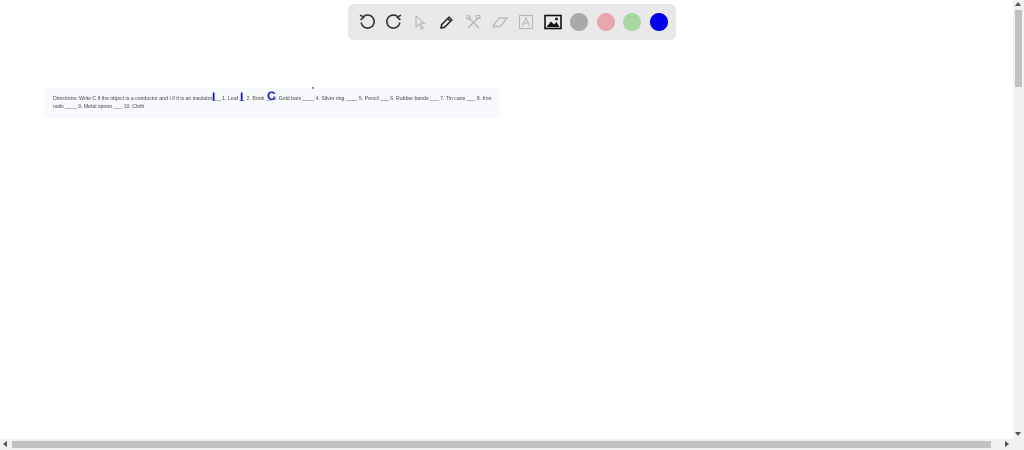 This screenshot has height=450, width=1024. What do you see at coordinates (1007, 444) in the screenshot?
I see `scroll-right-arrow-icon` at bounding box center [1007, 444].